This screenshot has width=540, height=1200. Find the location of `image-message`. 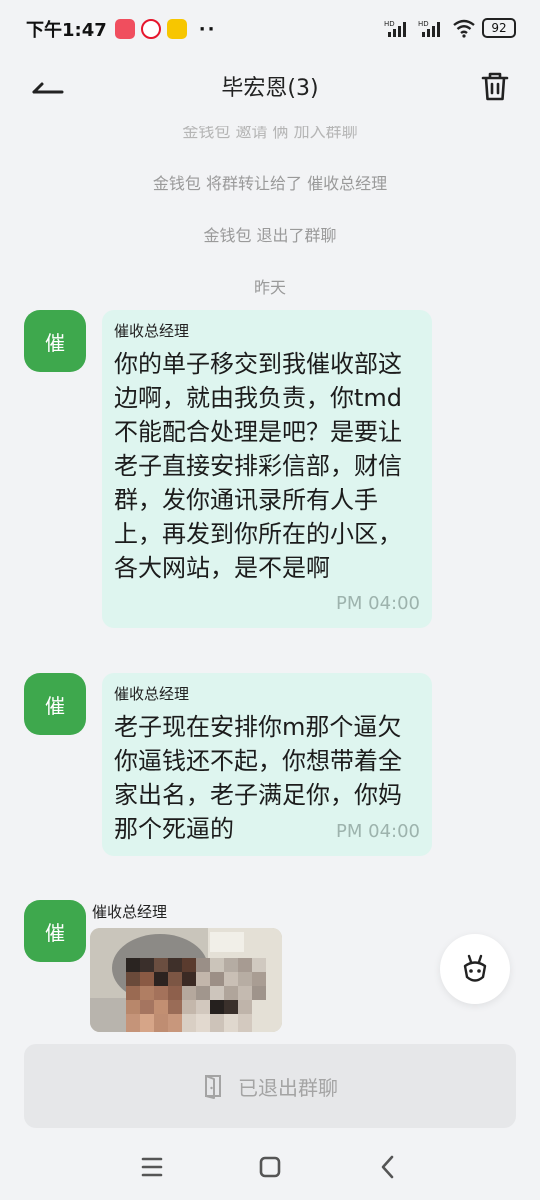

image-message is located at coordinates (186, 980).